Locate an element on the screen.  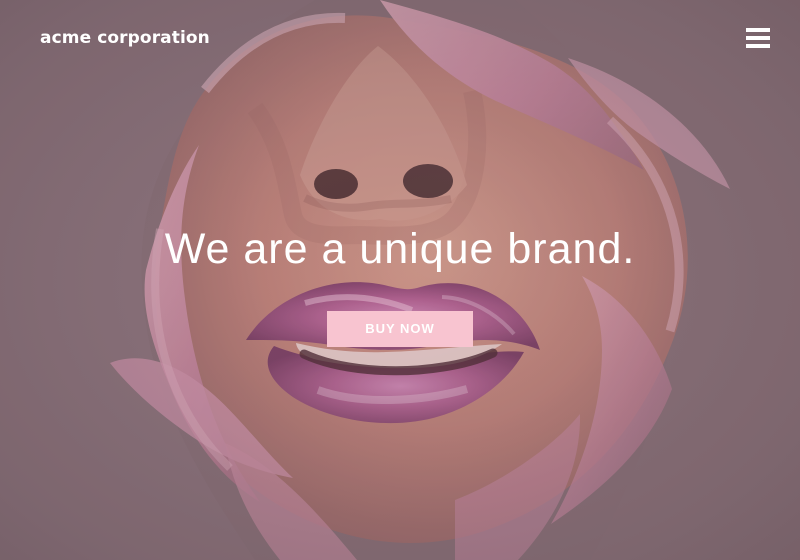
hamburger-menu-icon is located at coordinates (758, 38).